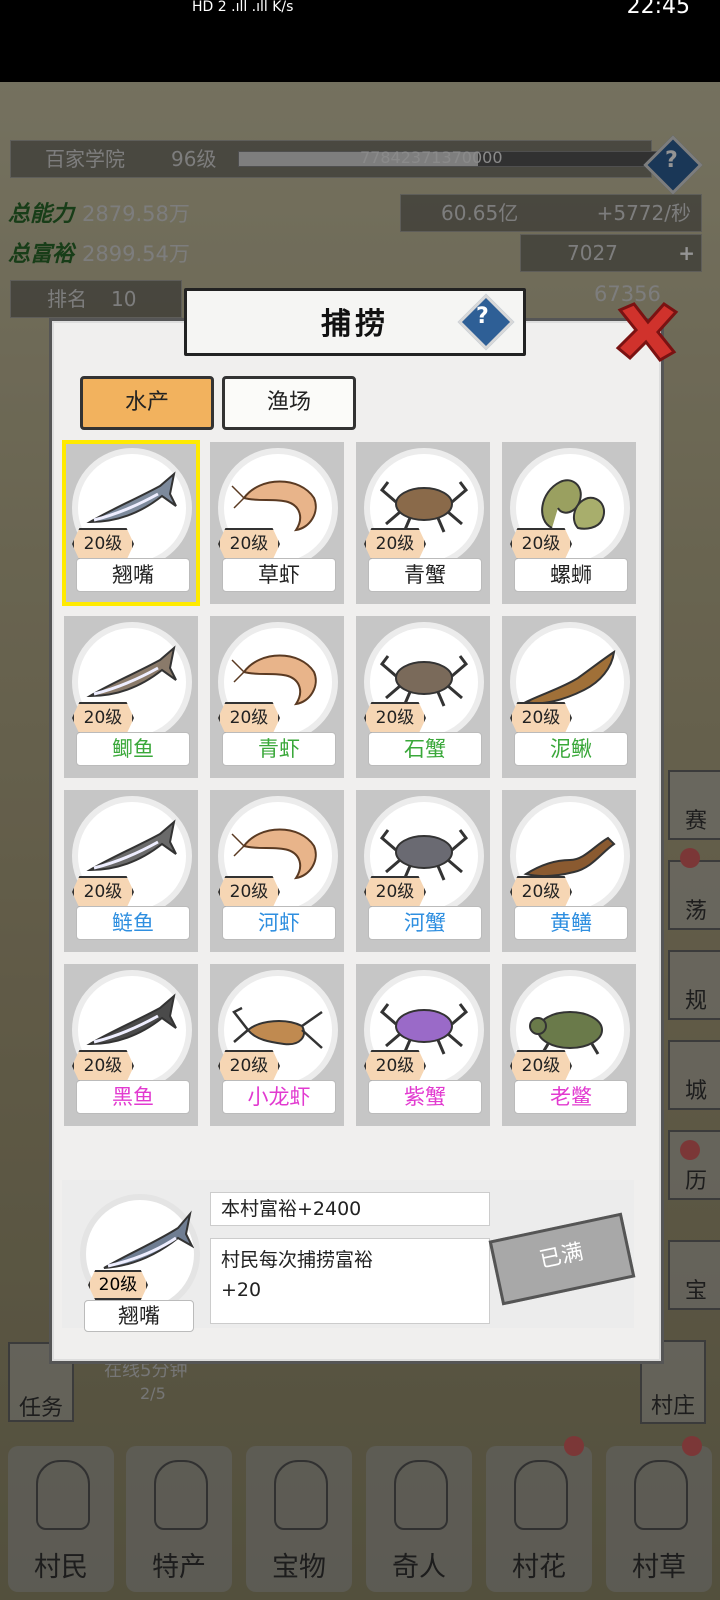  What do you see at coordinates (279, 923) in the screenshot?
I see `item-name: 河虾` at bounding box center [279, 923].